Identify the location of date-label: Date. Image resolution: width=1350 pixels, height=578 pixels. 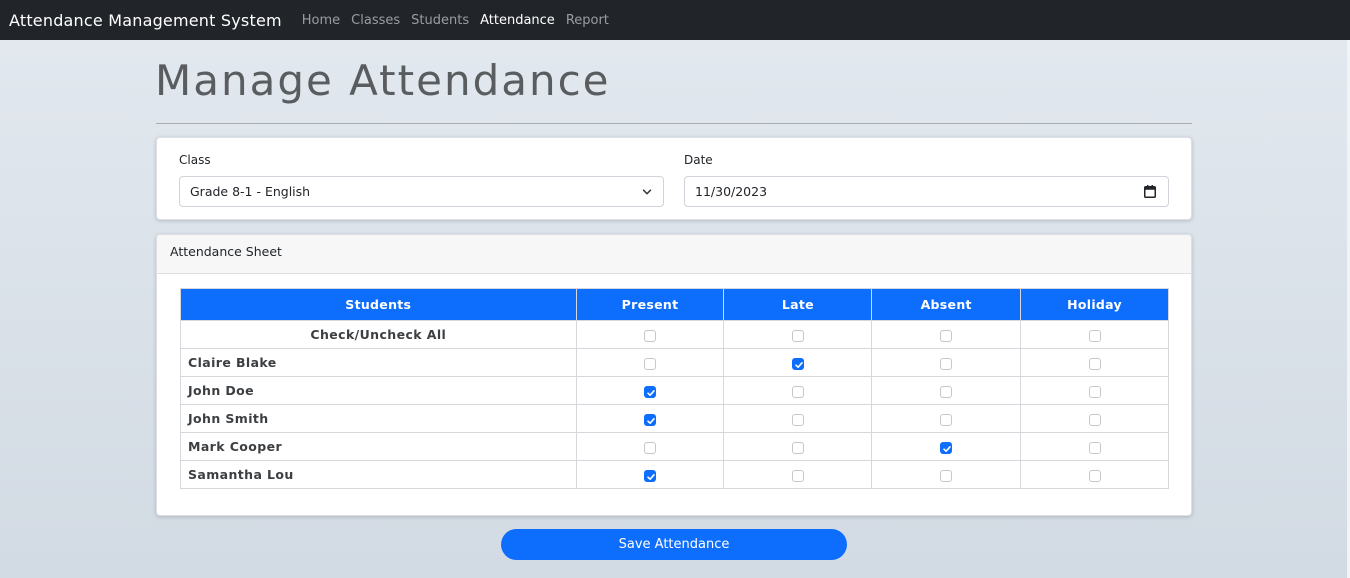
(698, 160).